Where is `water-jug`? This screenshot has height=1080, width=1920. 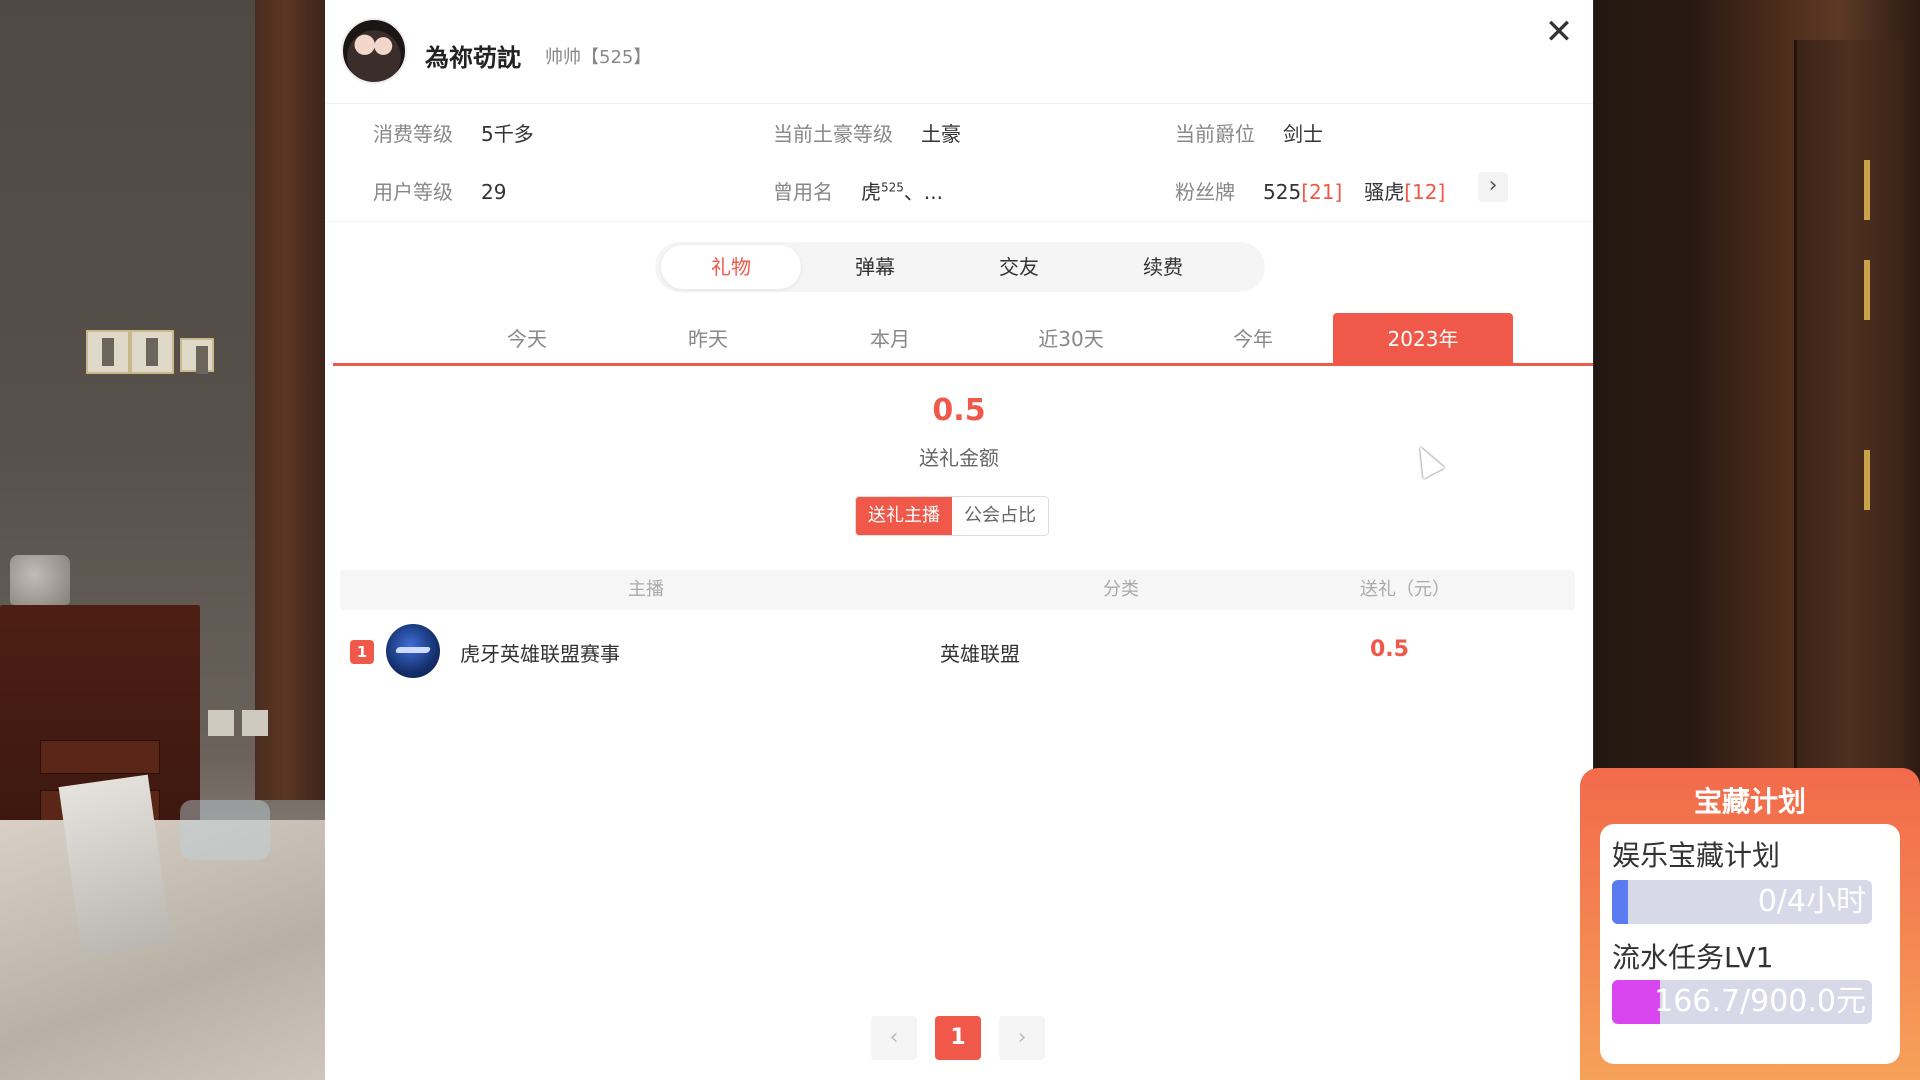
water-jug is located at coordinates (225, 830).